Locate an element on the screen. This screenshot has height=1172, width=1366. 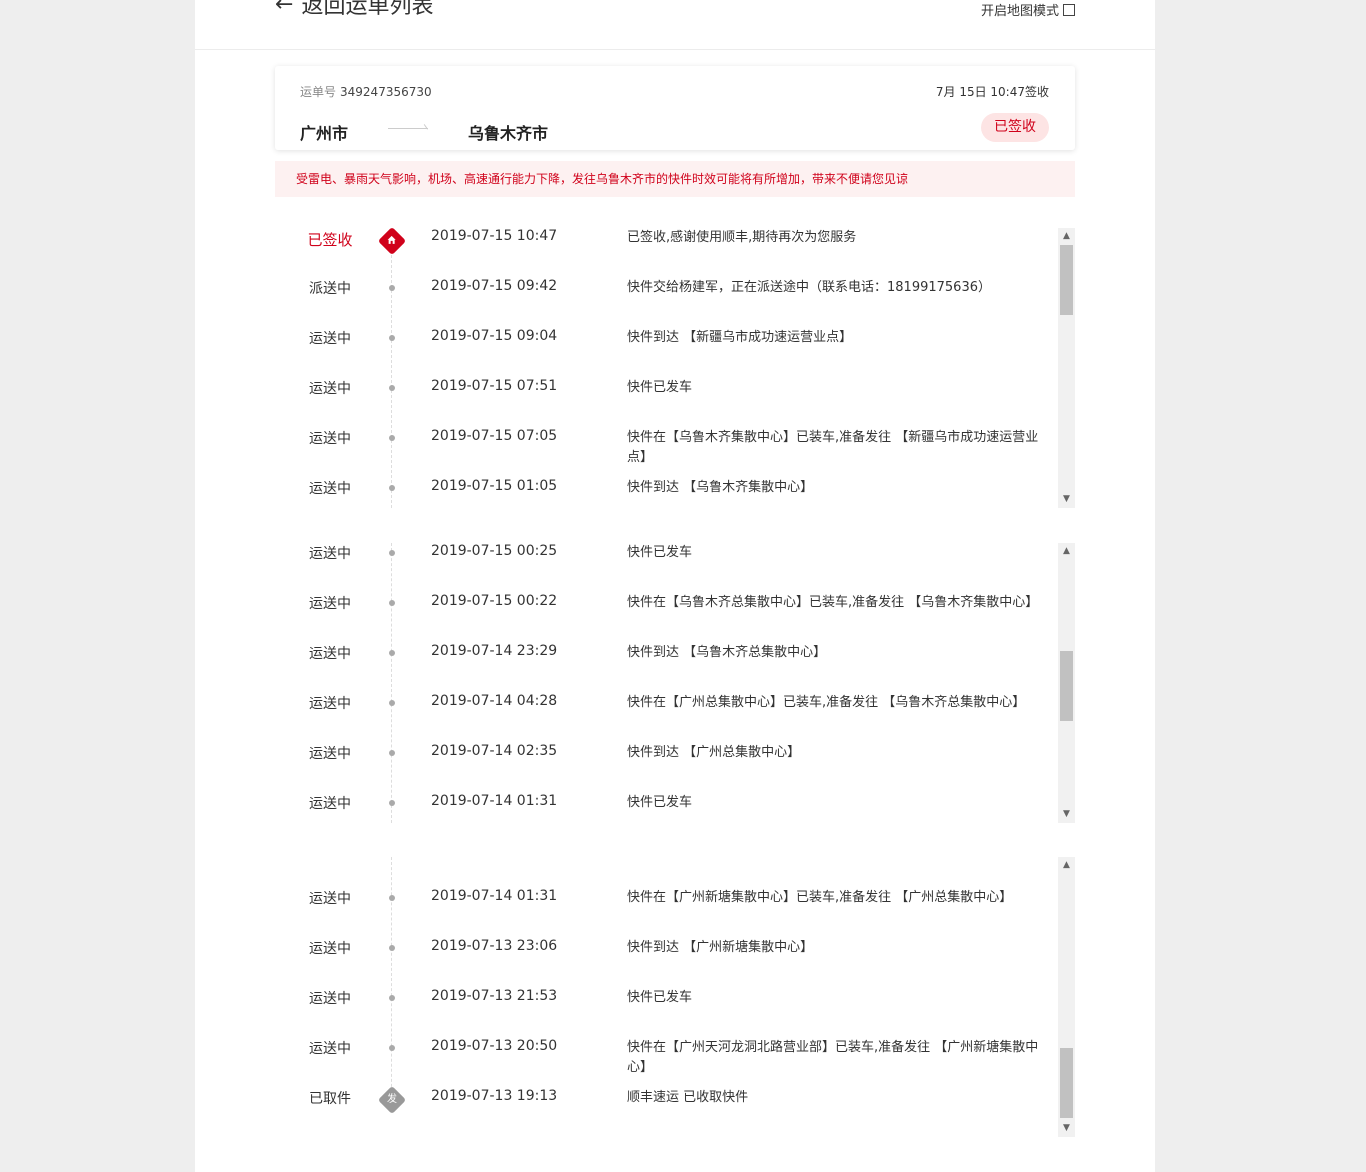
destination-city: 乌鲁木齐市 is located at coordinates (508, 133).